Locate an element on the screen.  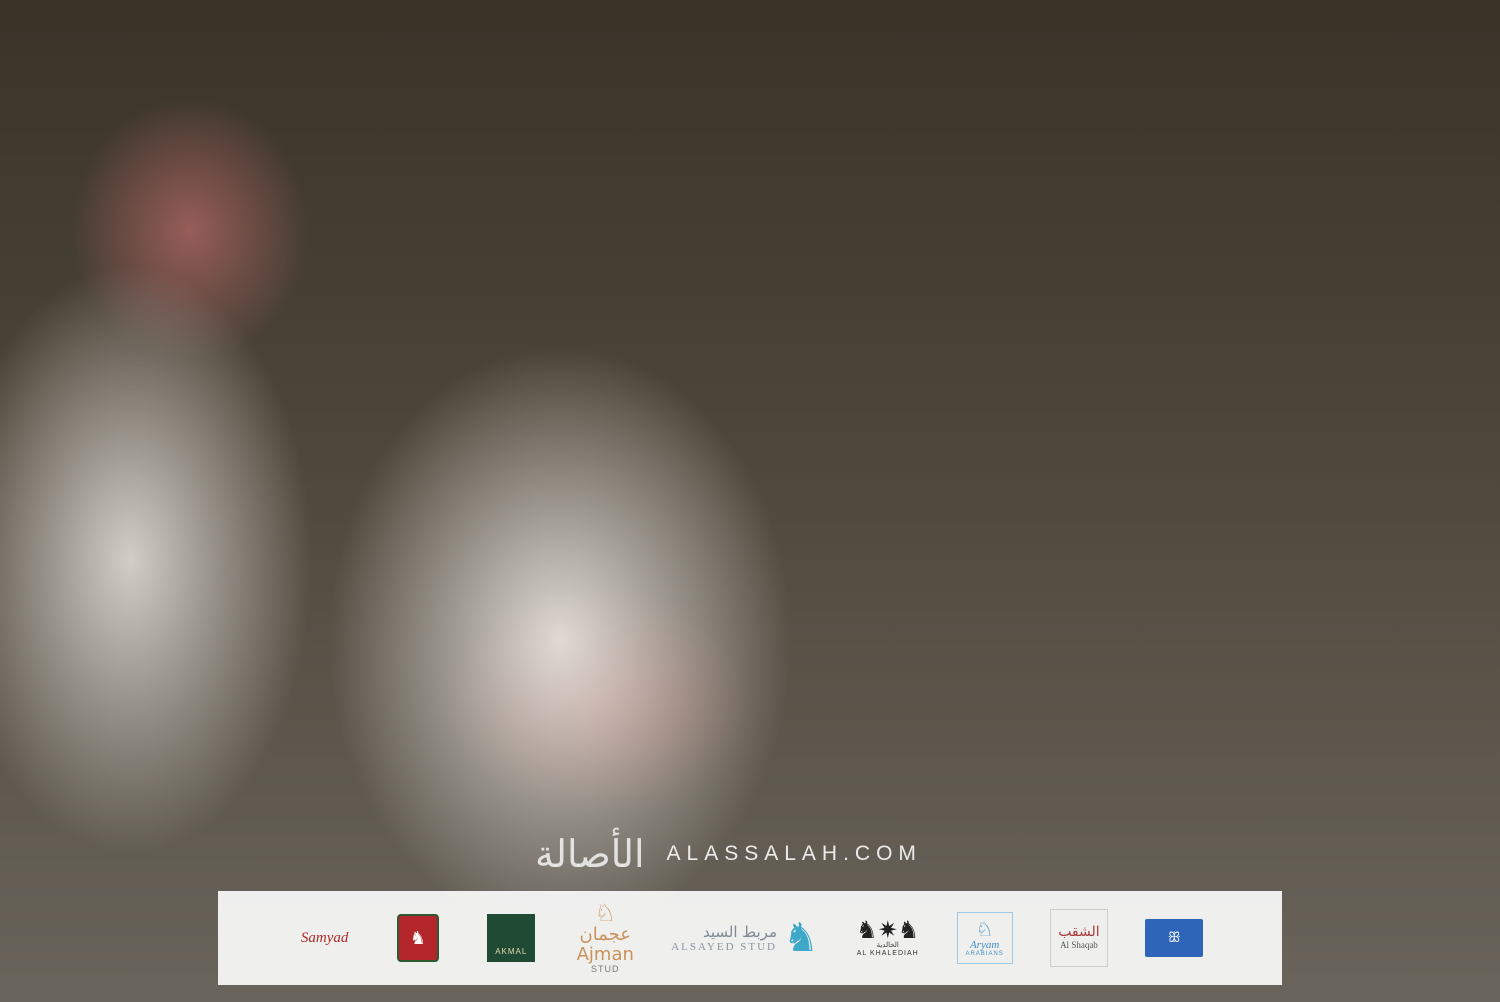
watermark: الأصالة ALASSALAH.COM is located at coordinates (728, 854).